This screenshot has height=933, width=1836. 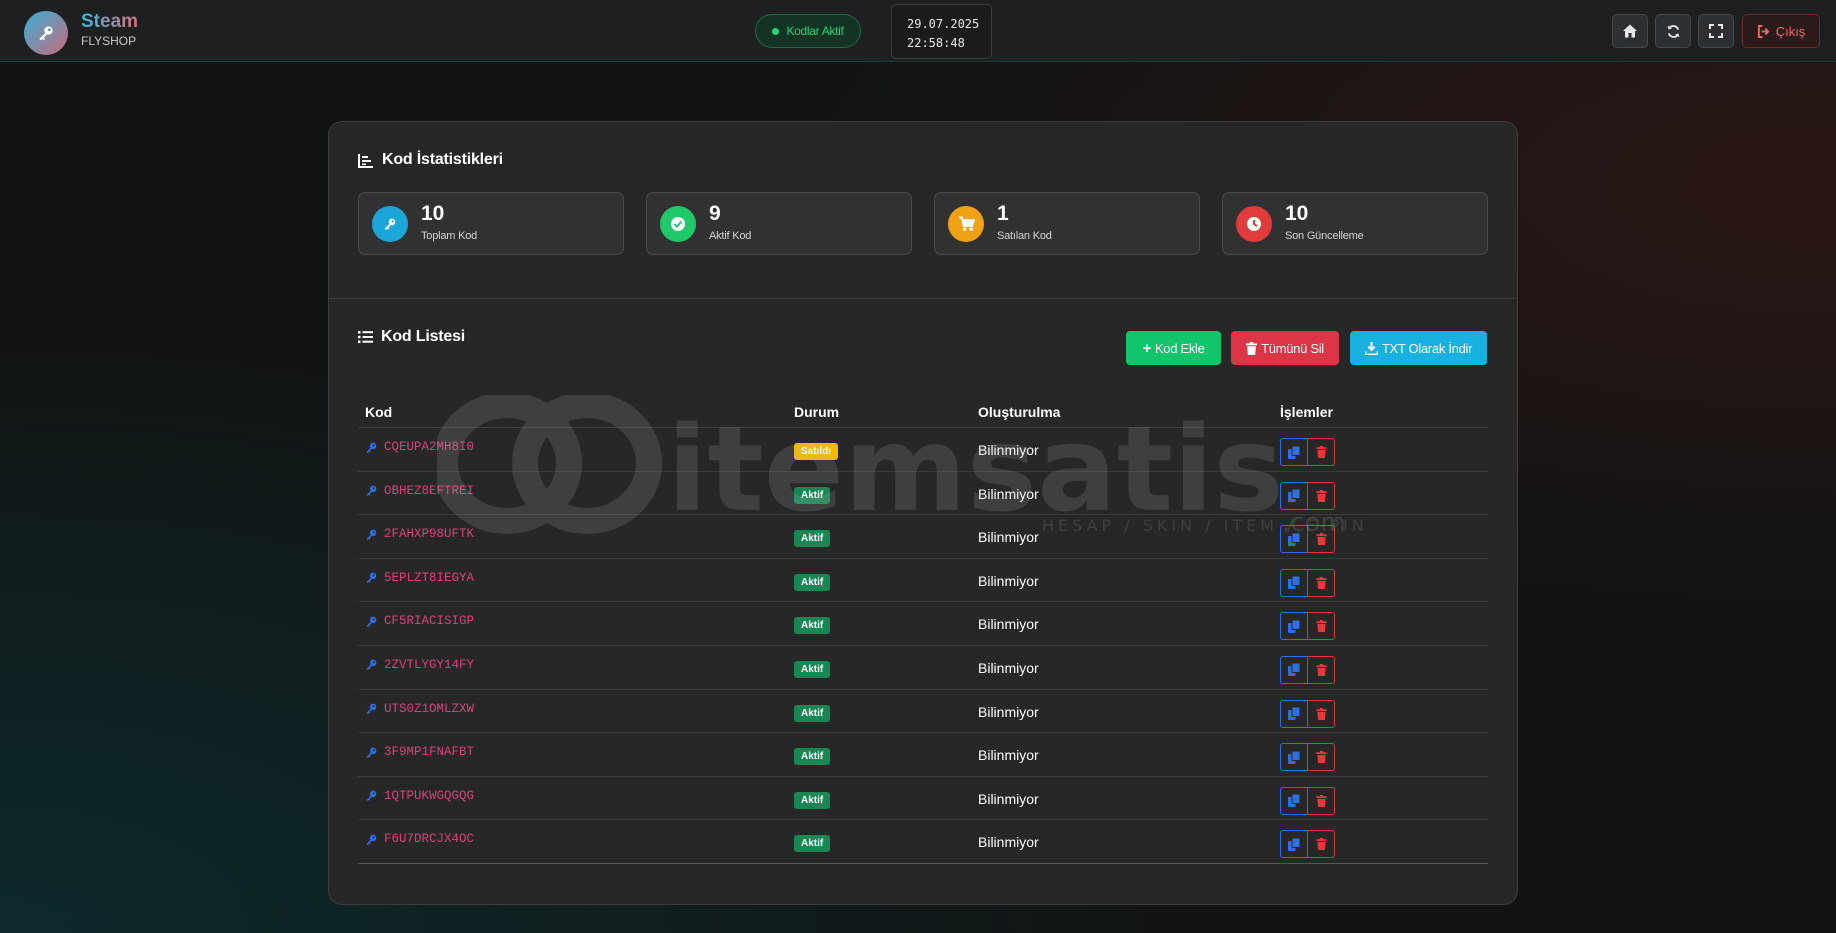 I want to click on code-cell: UTS0Z1OMLZXW, so click(x=419, y=709).